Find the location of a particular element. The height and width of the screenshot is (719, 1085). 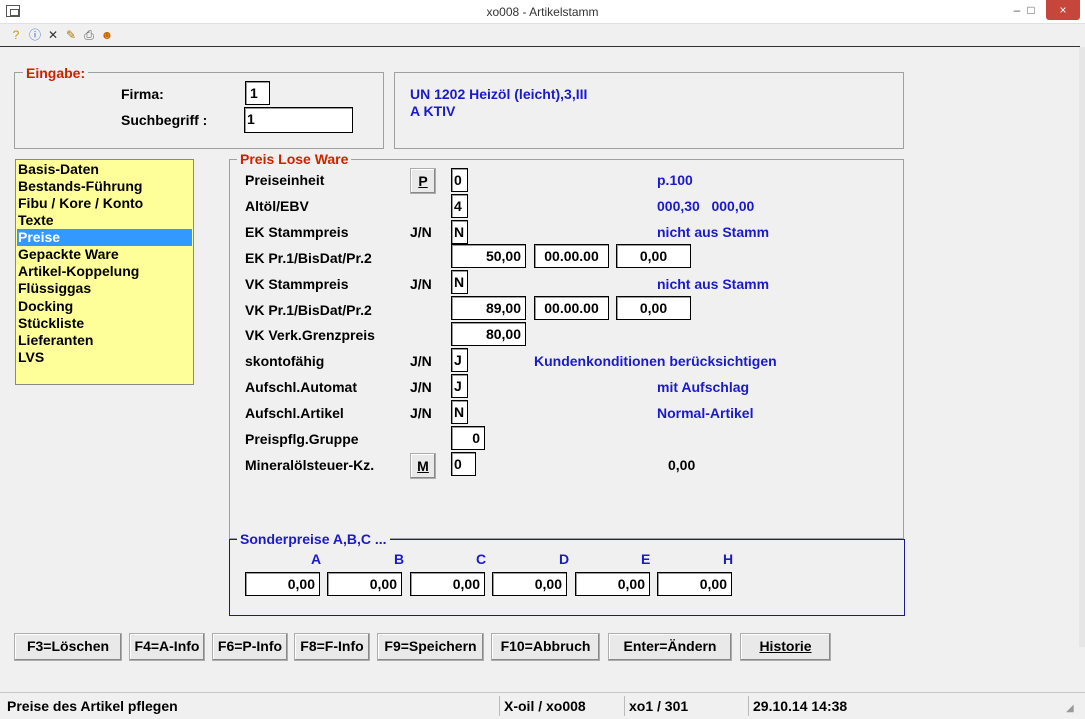

vk-preis1-input: 89,00 is located at coordinates (488, 308).